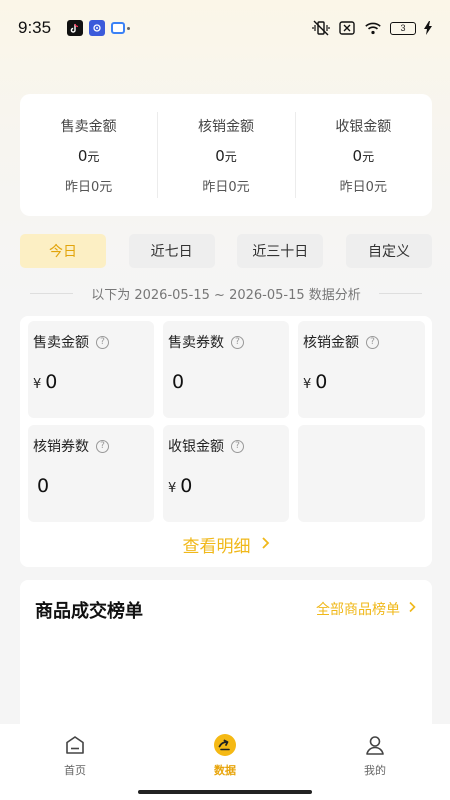 The height and width of the screenshot is (800, 450). I want to click on tab-today: 今日, so click(63, 251).